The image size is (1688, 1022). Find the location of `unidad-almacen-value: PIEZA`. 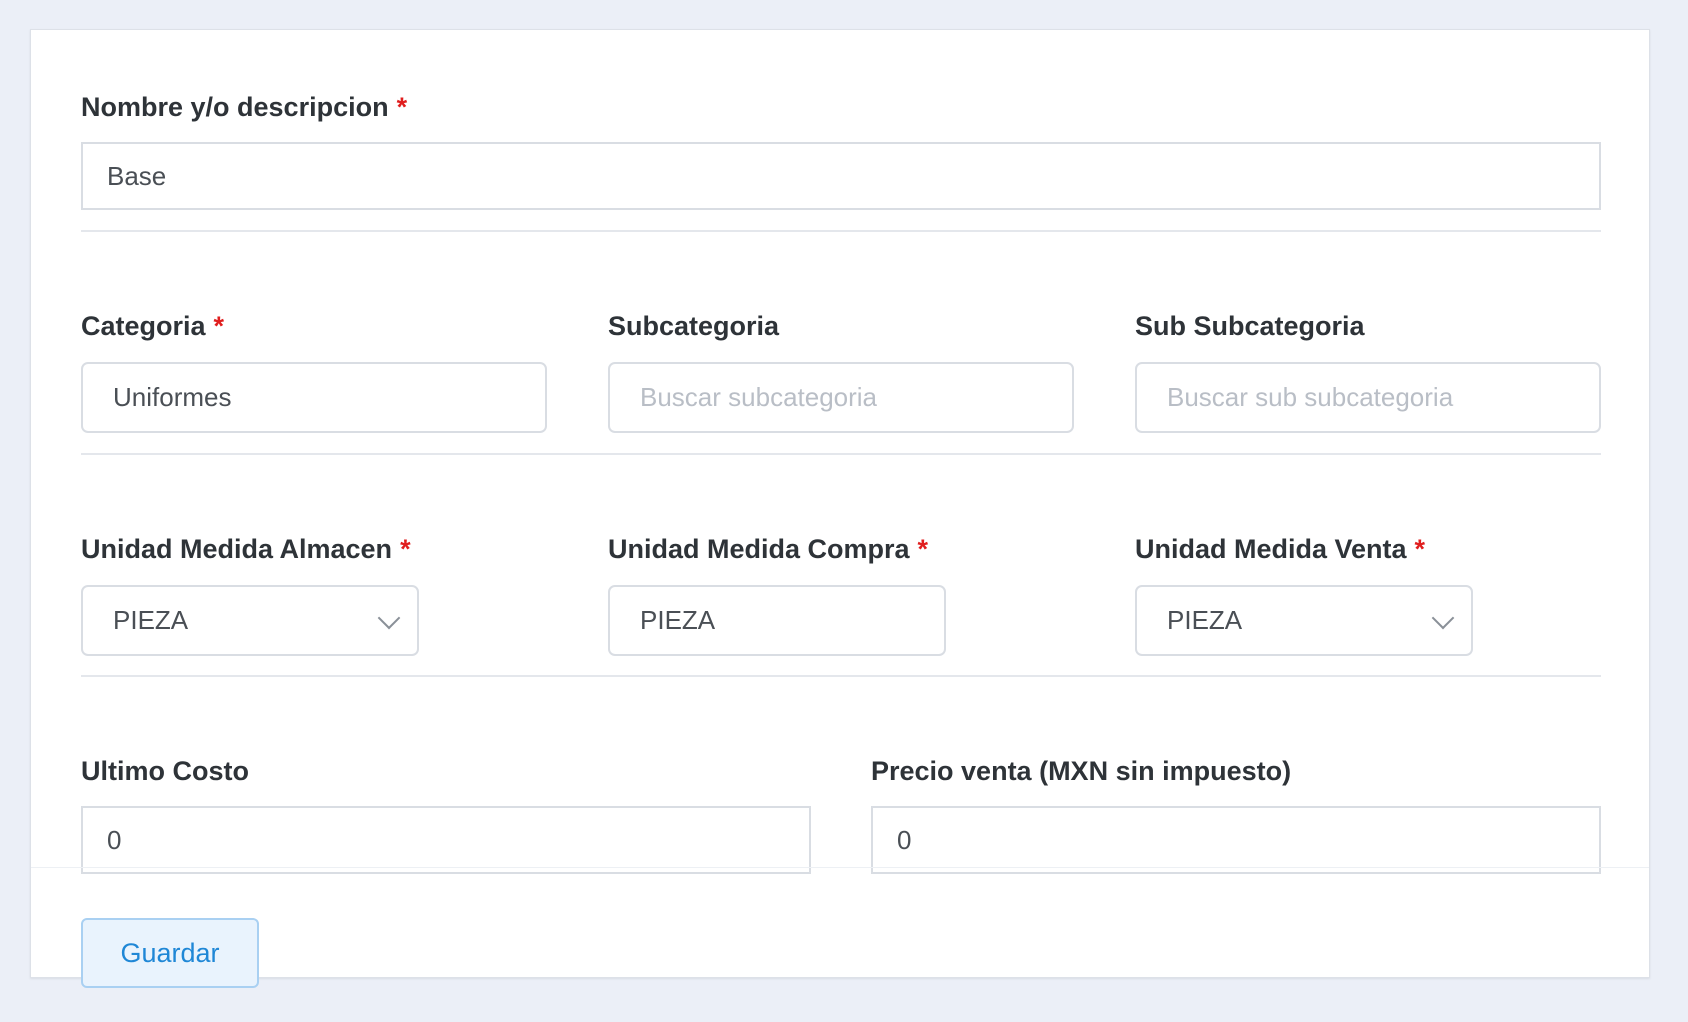

unidad-almacen-value: PIEZA is located at coordinates (250, 620).